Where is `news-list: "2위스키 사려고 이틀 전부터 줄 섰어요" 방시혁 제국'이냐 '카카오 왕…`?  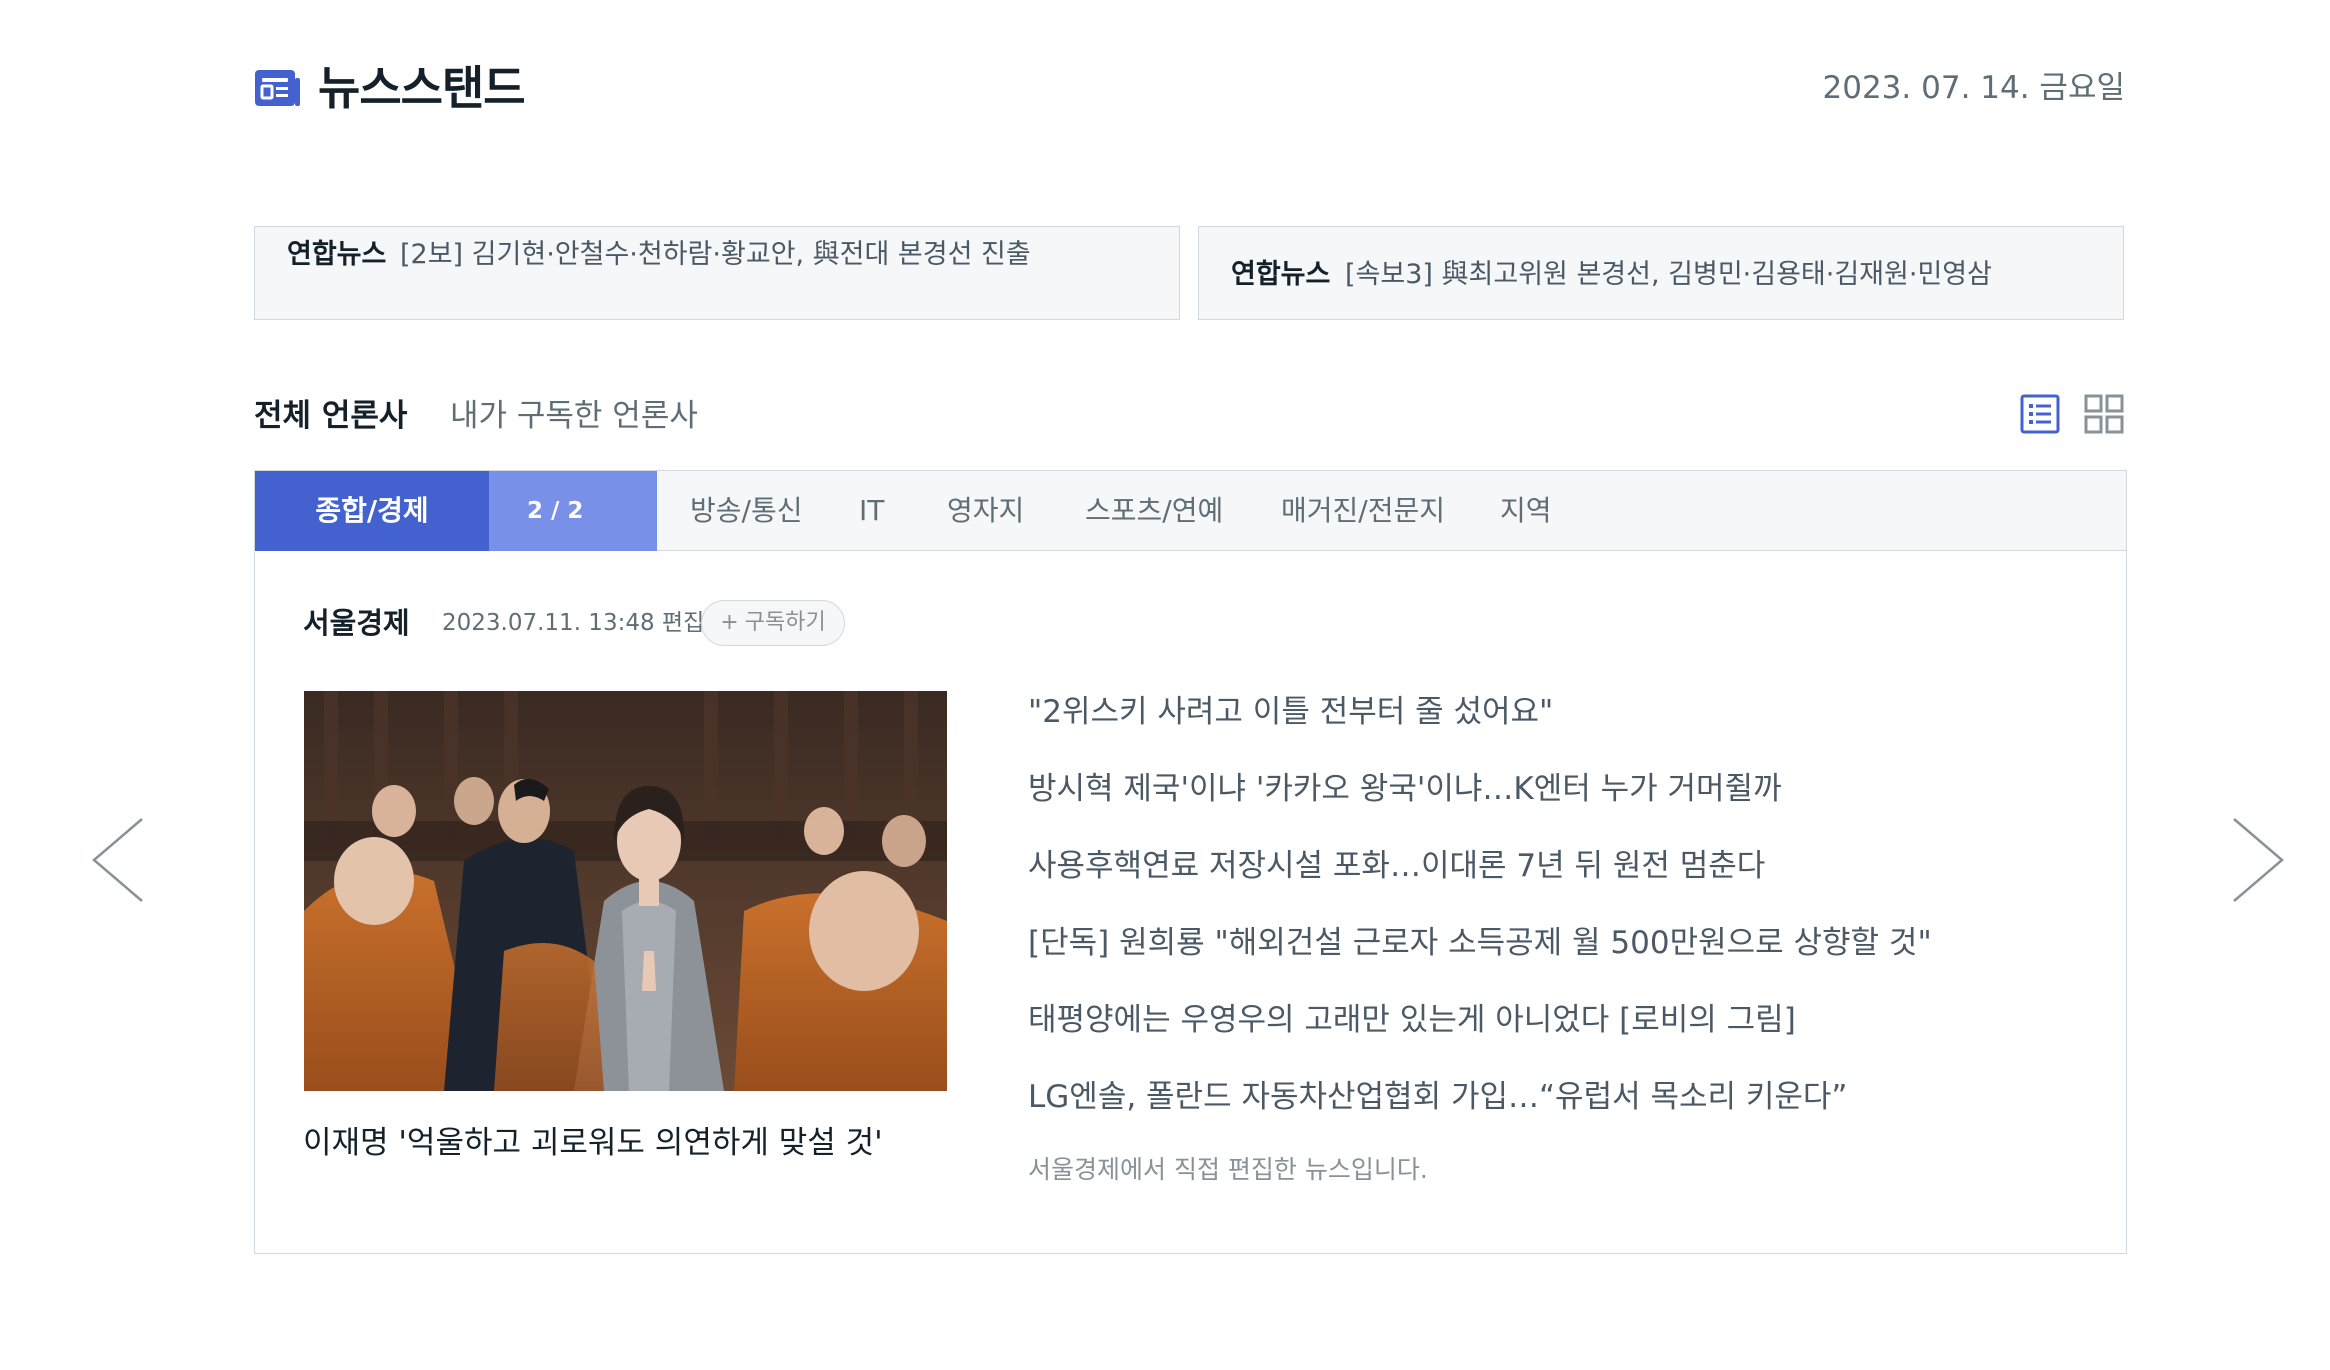 news-list: "2위스키 사려고 이틀 전부터 줄 섰어요" 방시혁 제국'이냐 '카카오 왕… is located at coordinates (1480, 921).